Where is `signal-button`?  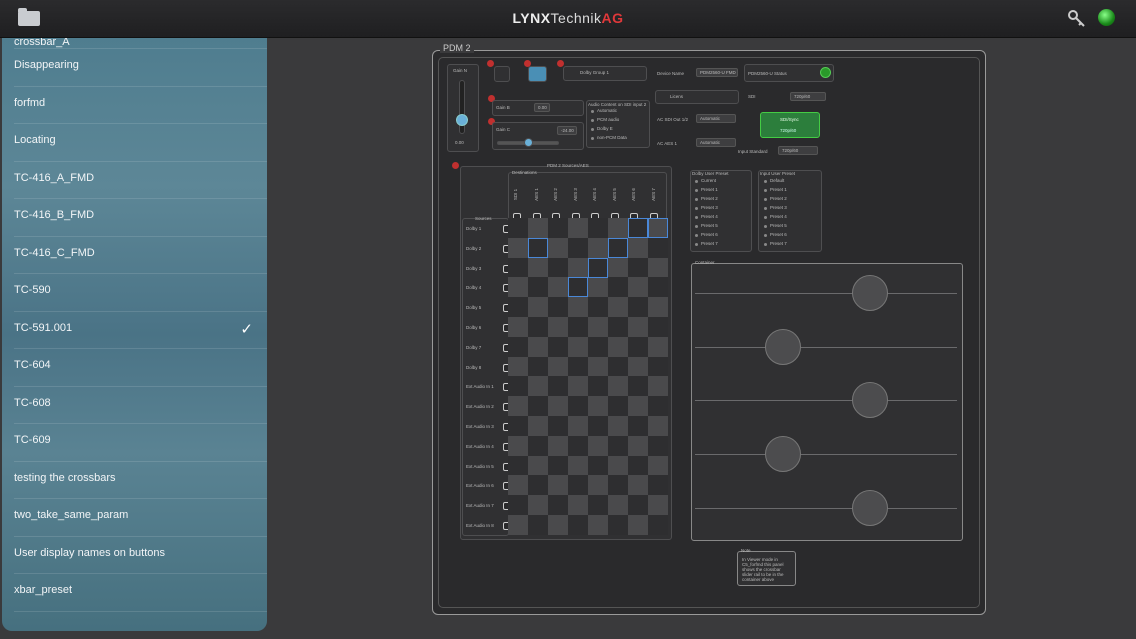
signal-button is located at coordinates (790, 125).